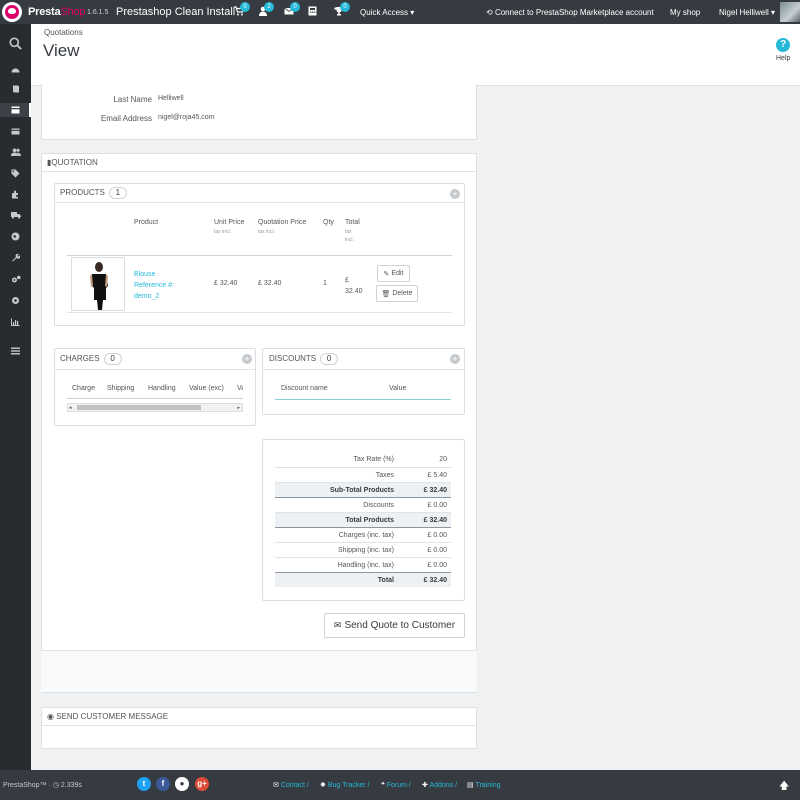  What do you see at coordinates (98, 284) in the screenshot?
I see `product-image` at bounding box center [98, 284].